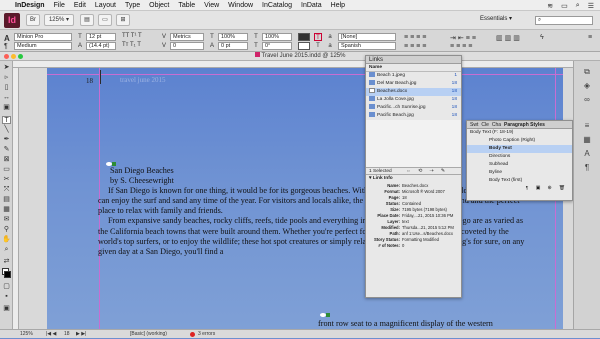 This screenshot has width=600, height=339. What do you see at coordinates (485, 124) in the screenshot?
I see `tab-cell-styles: Cle` at bounding box center [485, 124].